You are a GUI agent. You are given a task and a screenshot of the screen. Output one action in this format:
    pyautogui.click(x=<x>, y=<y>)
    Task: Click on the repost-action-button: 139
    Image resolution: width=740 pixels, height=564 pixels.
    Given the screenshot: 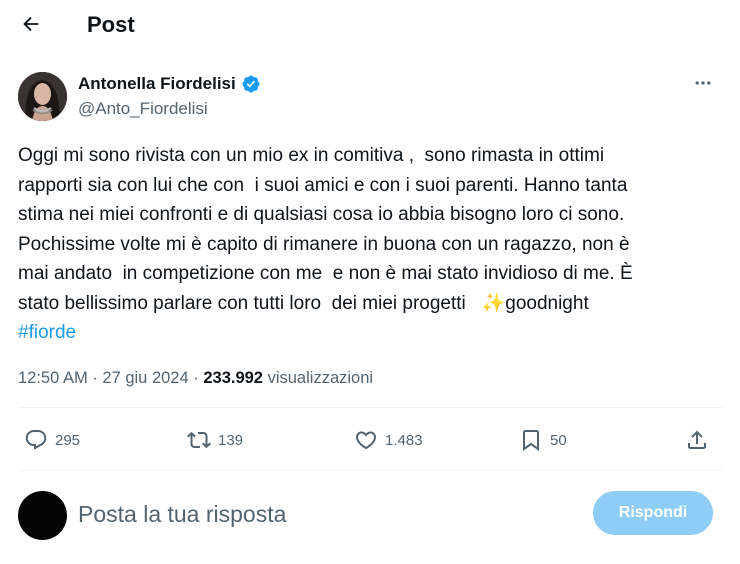 What is the action you would take?
    pyautogui.click(x=215, y=440)
    